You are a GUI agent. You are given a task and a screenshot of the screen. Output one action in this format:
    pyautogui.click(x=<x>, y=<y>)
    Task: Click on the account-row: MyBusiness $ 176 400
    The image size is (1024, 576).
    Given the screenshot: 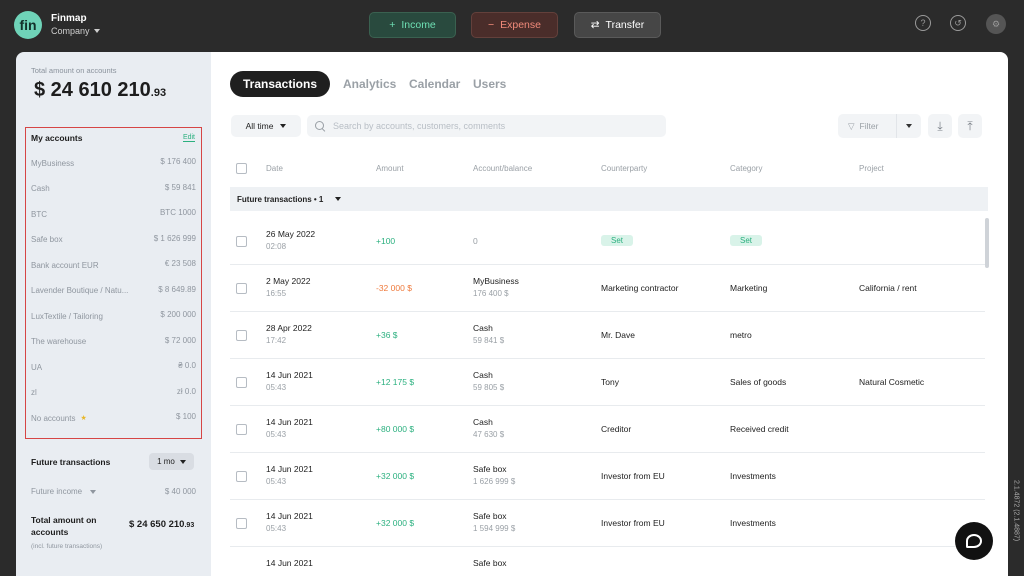 What is the action you would take?
    pyautogui.click(x=113, y=163)
    